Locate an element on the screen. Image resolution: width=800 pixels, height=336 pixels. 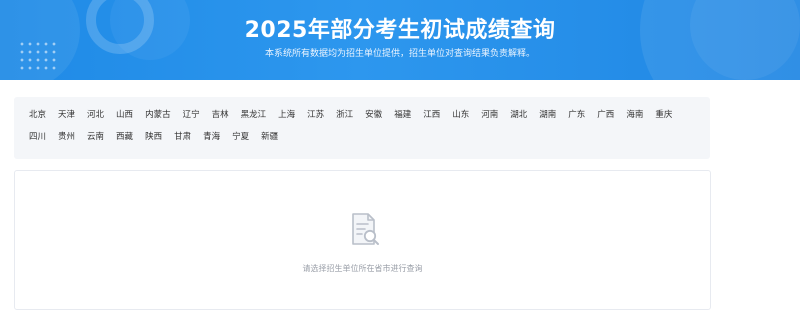
document-search-icon is located at coordinates (365, 229).